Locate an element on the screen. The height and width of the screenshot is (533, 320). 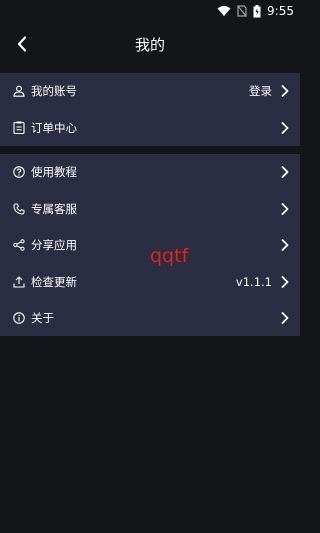
menu-row-support: 专属客服 is located at coordinates (150, 209).